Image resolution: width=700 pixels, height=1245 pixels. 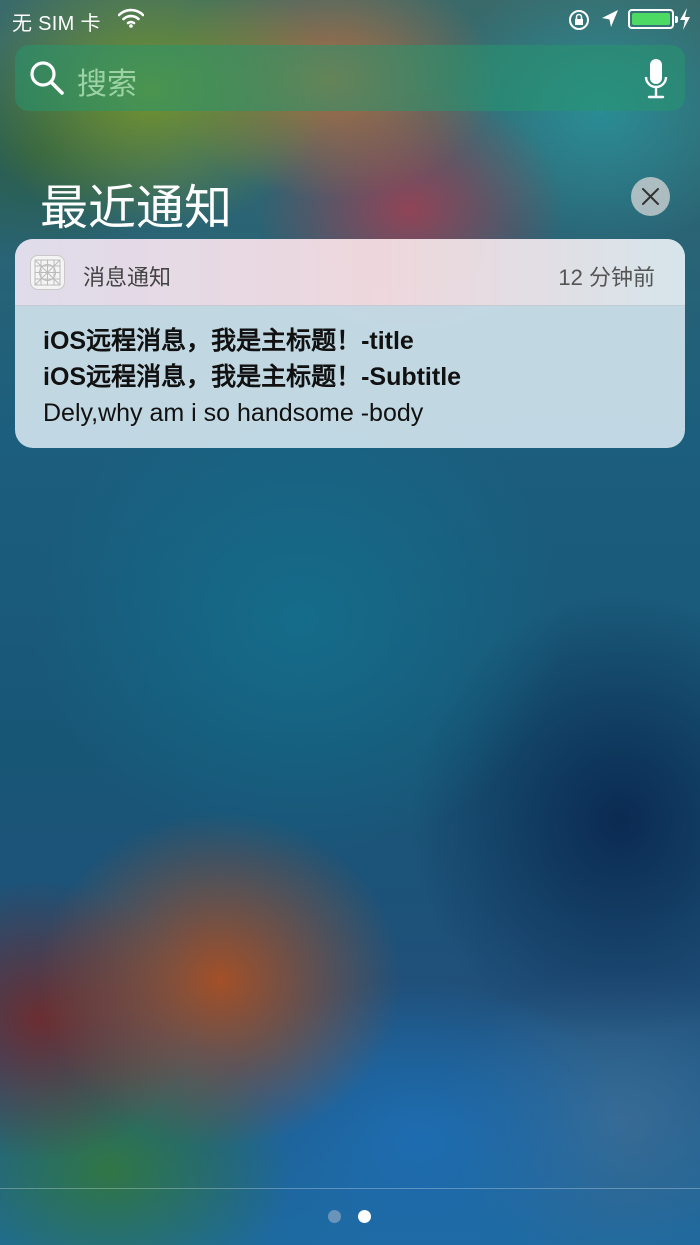 I want to click on search-placeholder: 搜索, so click(x=107, y=81).